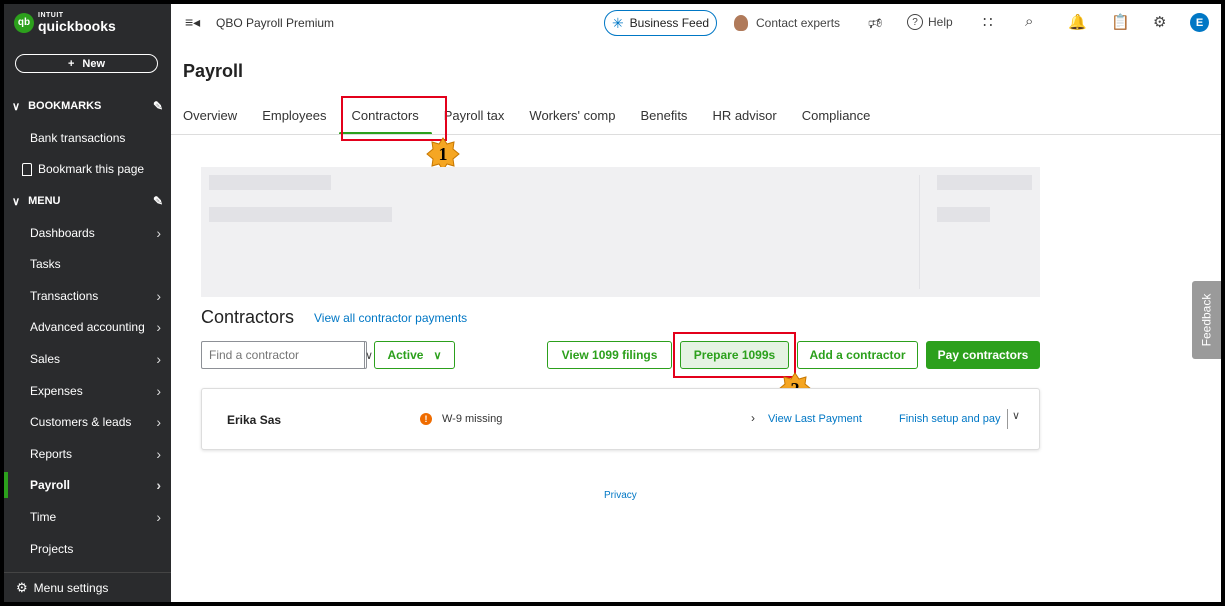 The width and height of the screenshot is (1225, 606). I want to click on privacy-link: Privacy, so click(620, 495).